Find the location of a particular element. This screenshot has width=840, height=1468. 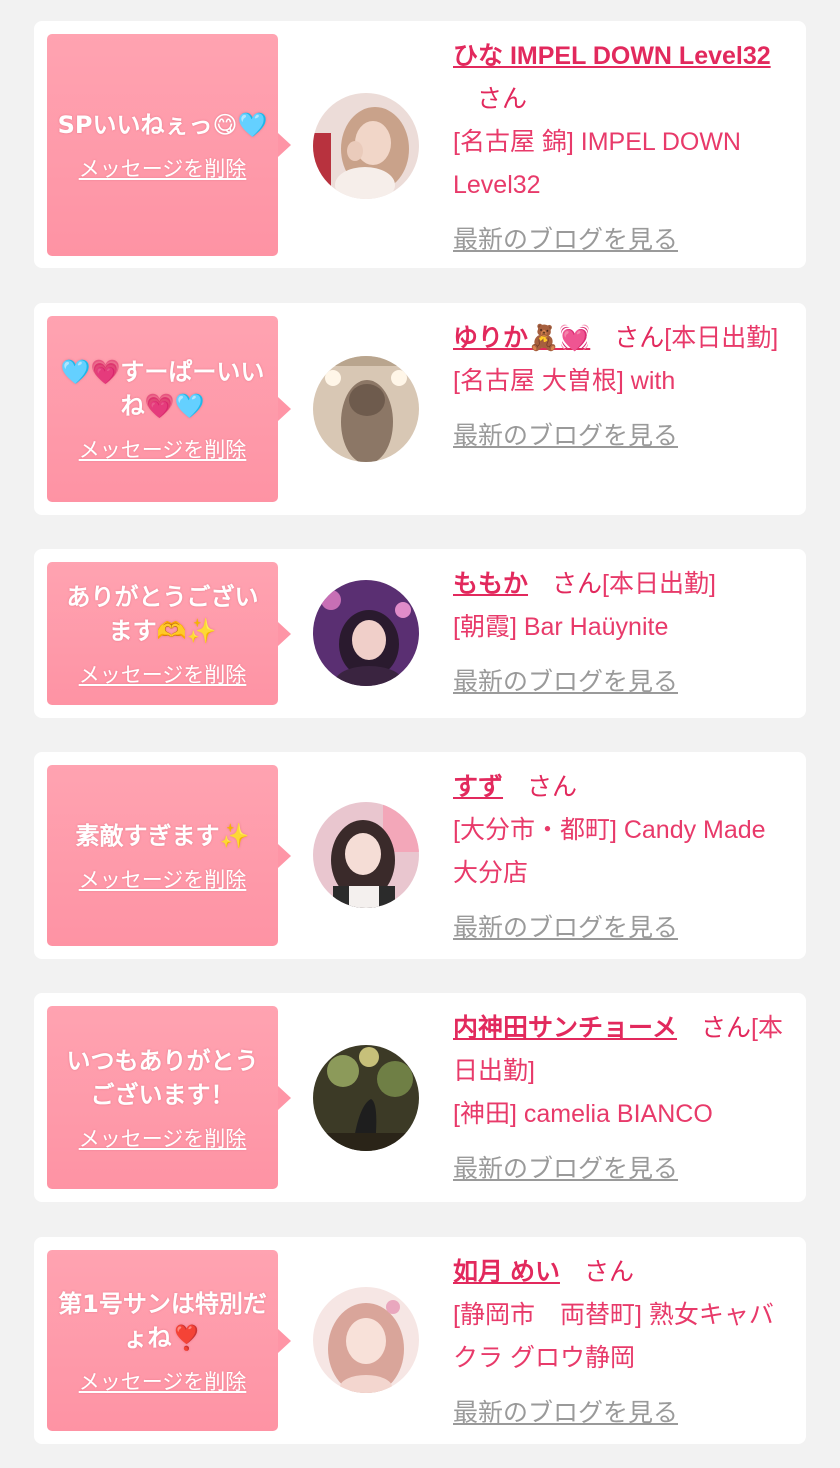

shop-info: [大分市・都町] Candy Made 大分店 is located at coordinates (609, 851).